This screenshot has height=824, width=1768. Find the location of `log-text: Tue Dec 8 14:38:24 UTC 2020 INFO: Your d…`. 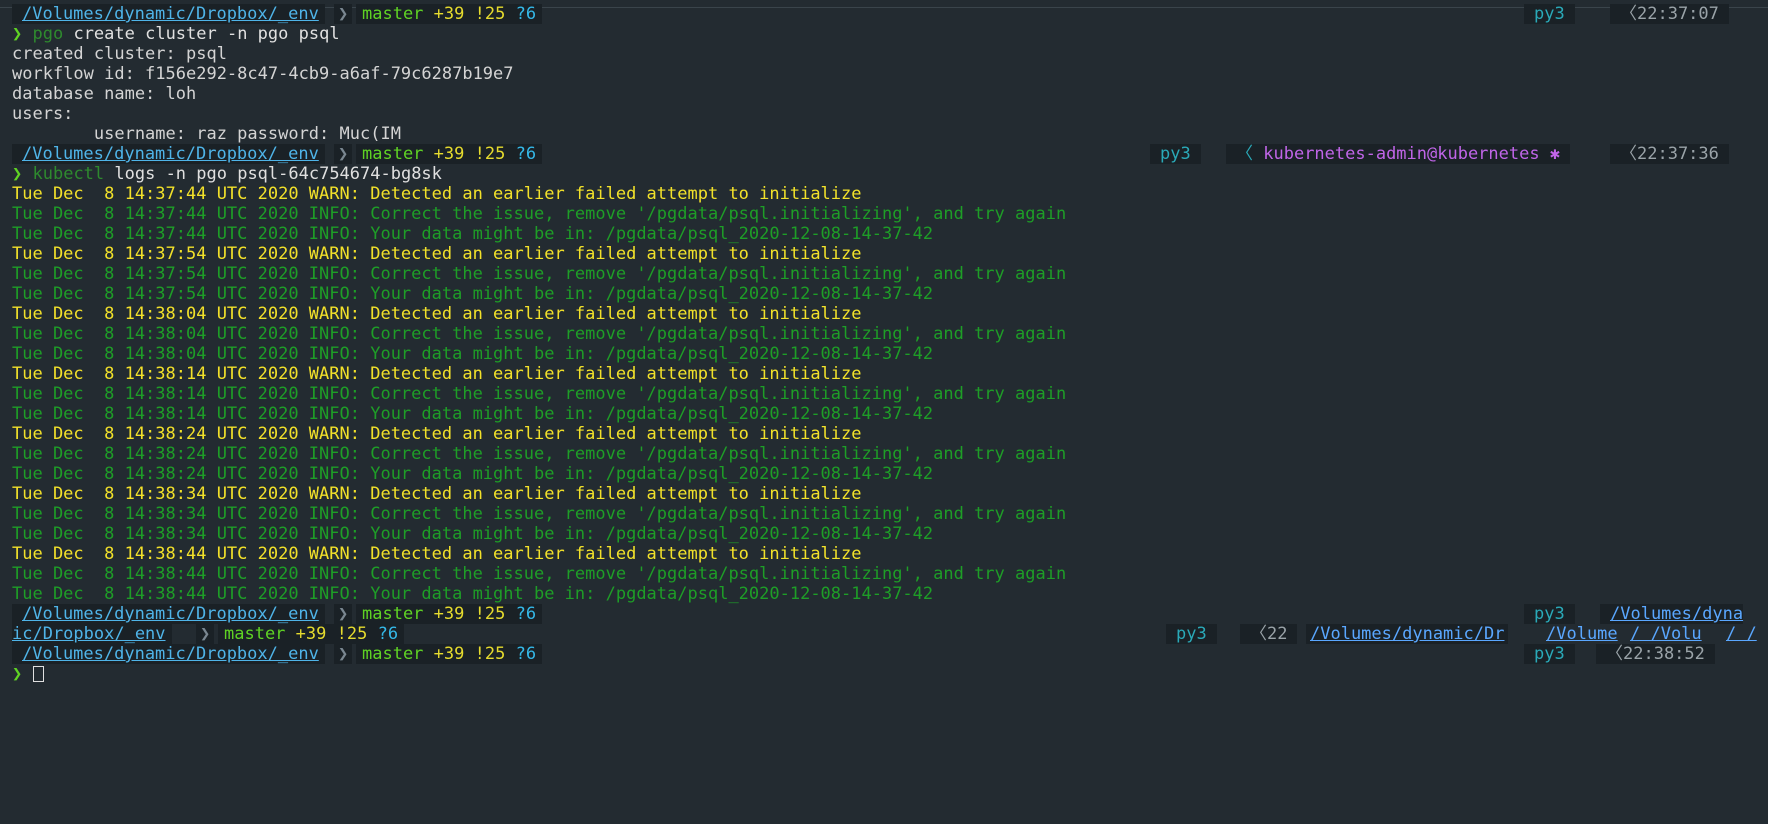

log-text: Tue Dec 8 14:38:24 UTC 2020 INFO: Your d… is located at coordinates (473, 474).